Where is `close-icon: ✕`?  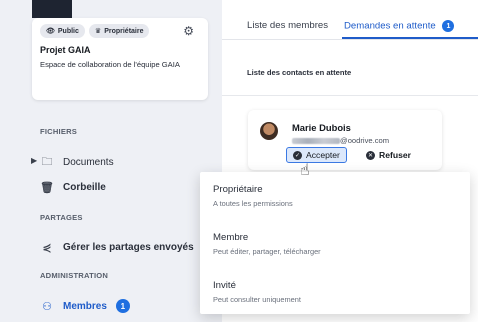 close-icon: ✕ is located at coordinates (370, 155).